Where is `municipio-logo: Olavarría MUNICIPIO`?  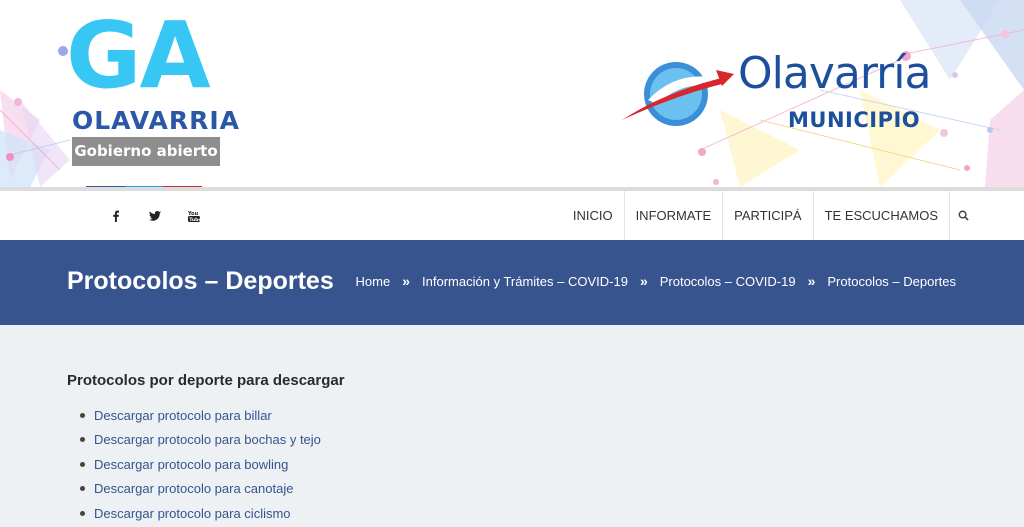
municipio-logo: Olavarría MUNICIPIO is located at coordinates (788, 97).